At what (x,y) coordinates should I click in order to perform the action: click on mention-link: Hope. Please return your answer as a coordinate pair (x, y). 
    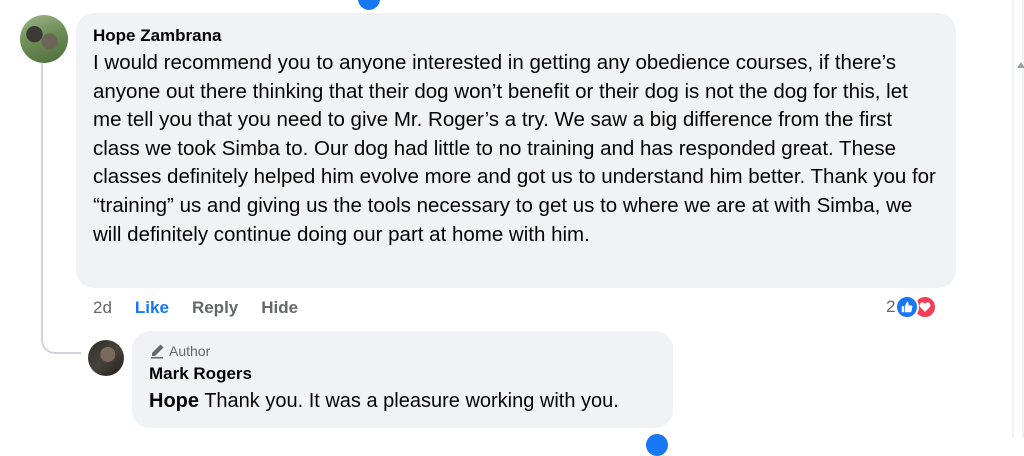
    Looking at the image, I should click on (174, 401).